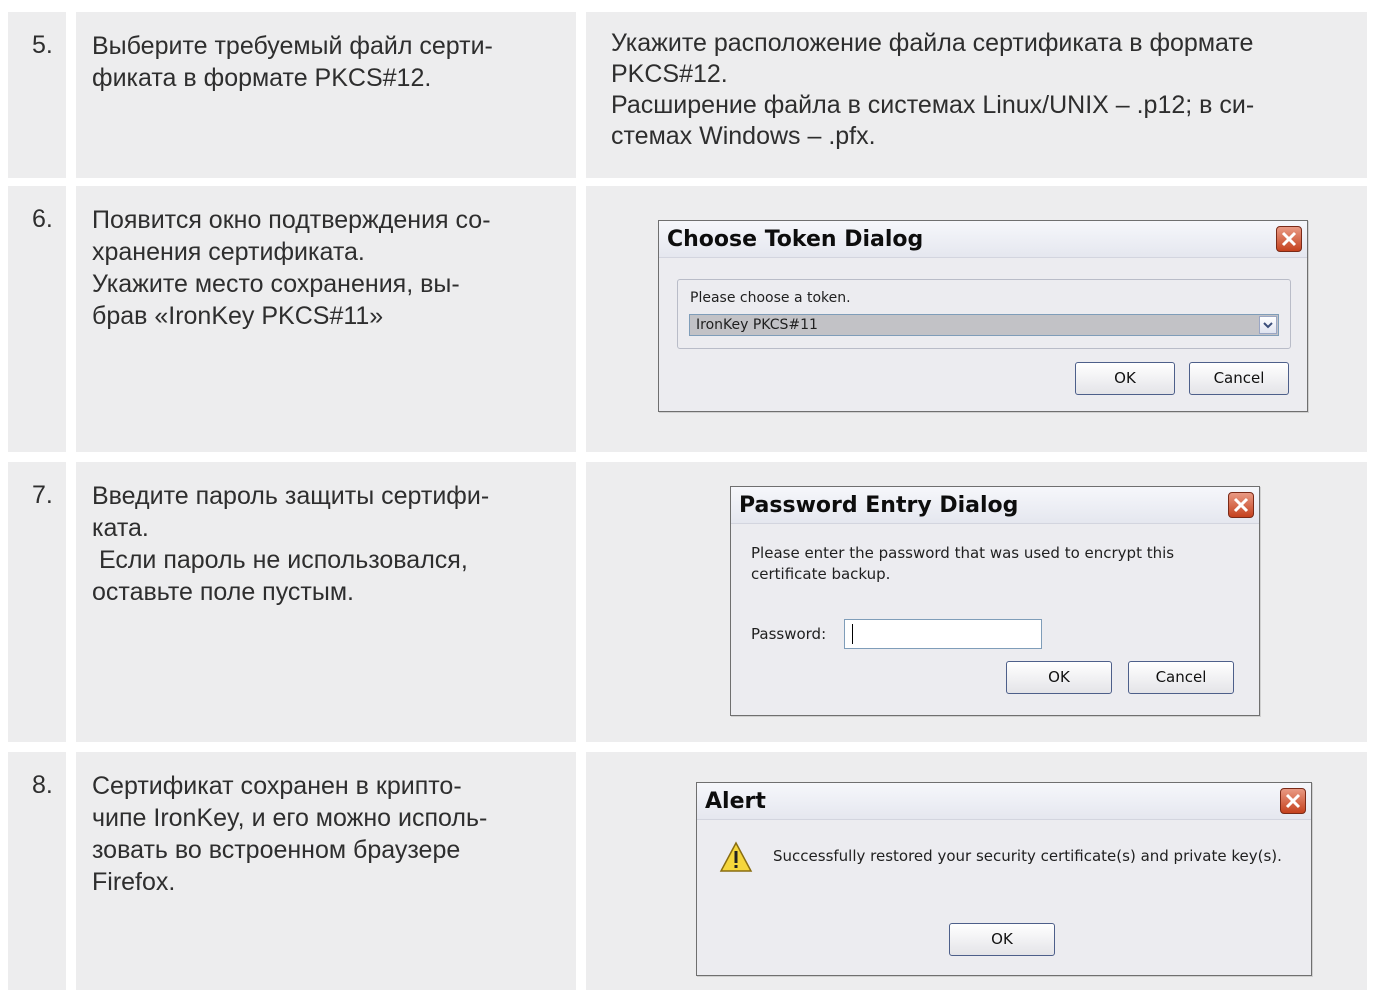 The height and width of the screenshot is (990, 1373). Describe the element at coordinates (943, 634) in the screenshot. I see `password-field` at that location.